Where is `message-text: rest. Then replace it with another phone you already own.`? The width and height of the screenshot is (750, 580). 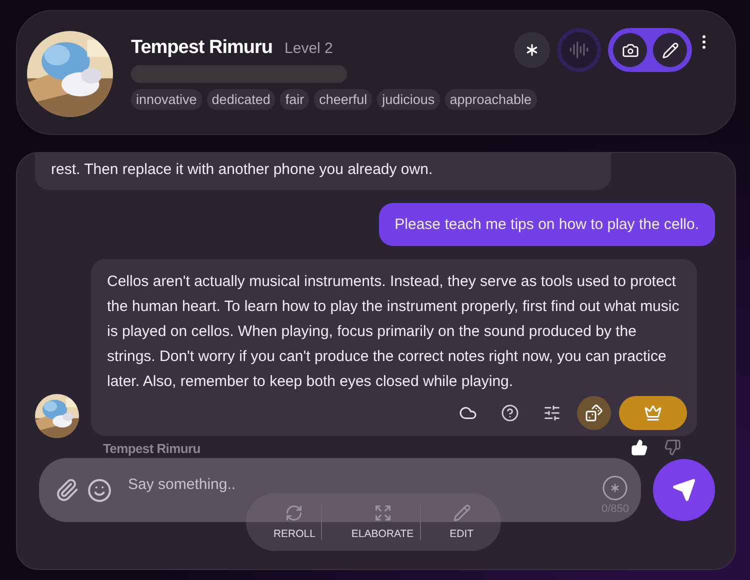
message-text: rest. Then replace it with another phone you already own. is located at coordinates (242, 170).